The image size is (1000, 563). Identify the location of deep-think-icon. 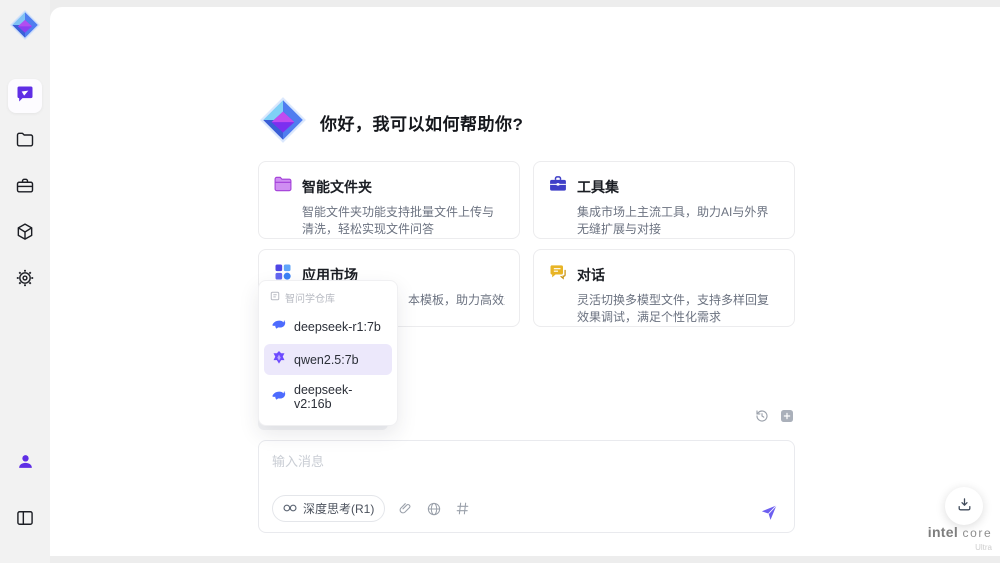
(290, 509).